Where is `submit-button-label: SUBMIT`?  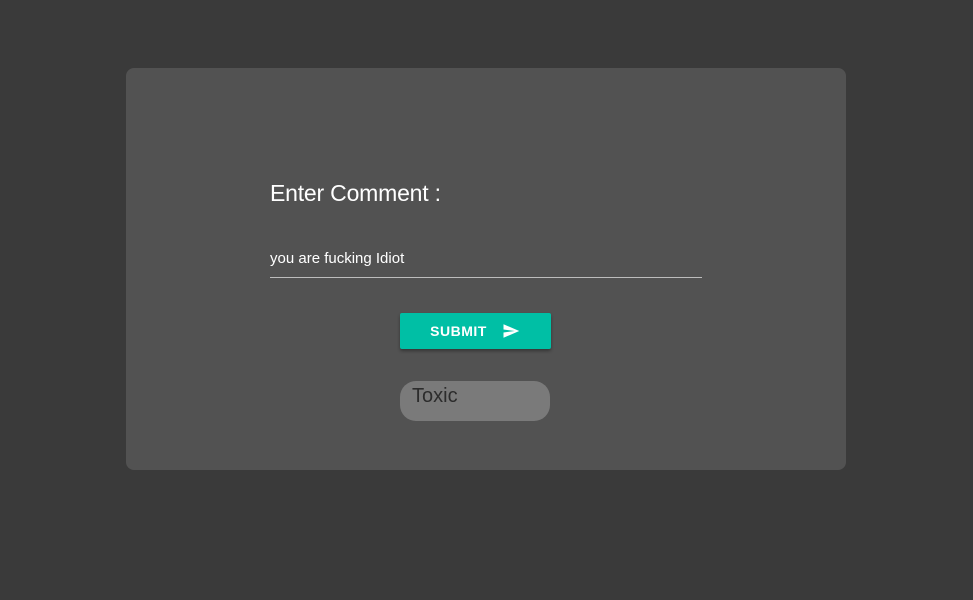
submit-button-label: SUBMIT is located at coordinates (458, 331).